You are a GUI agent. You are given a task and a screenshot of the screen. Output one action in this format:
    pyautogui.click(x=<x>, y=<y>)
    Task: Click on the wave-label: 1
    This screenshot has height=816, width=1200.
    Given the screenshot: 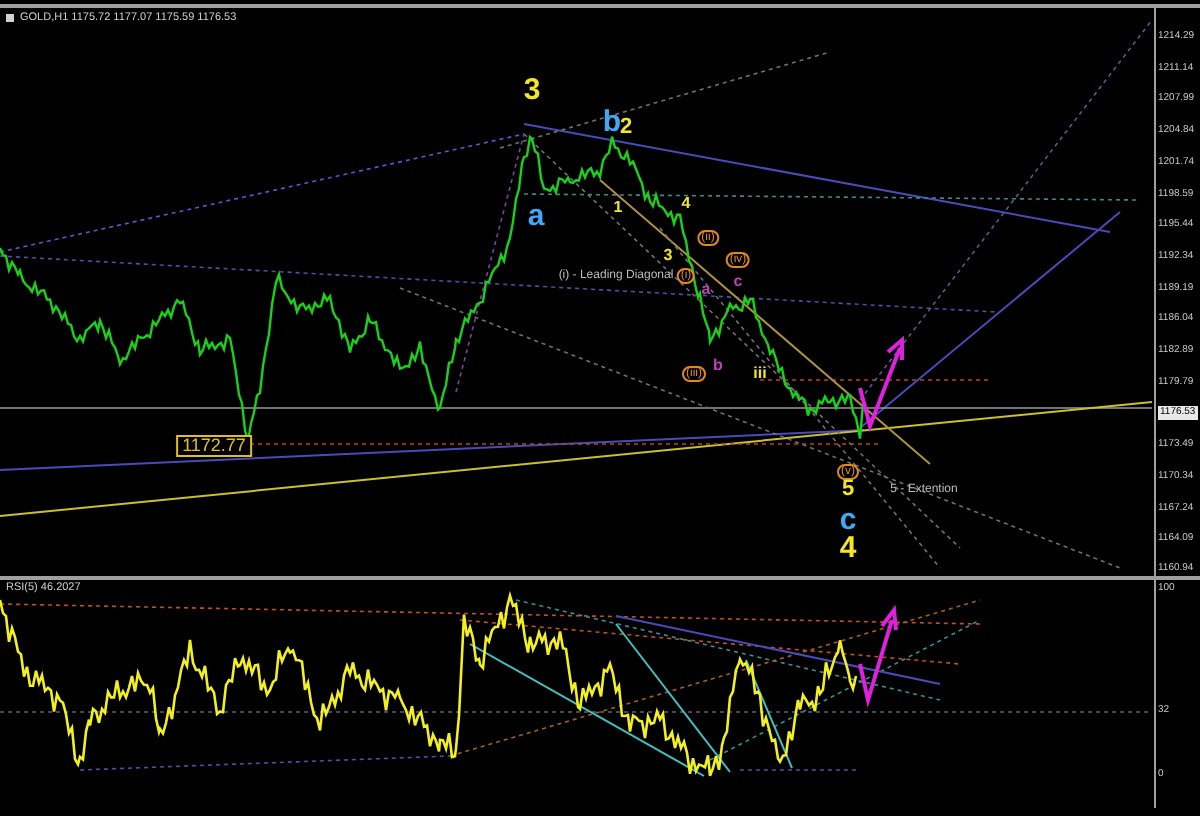 What is the action you would take?
    pyautogui.click(x=618, y=208)
    